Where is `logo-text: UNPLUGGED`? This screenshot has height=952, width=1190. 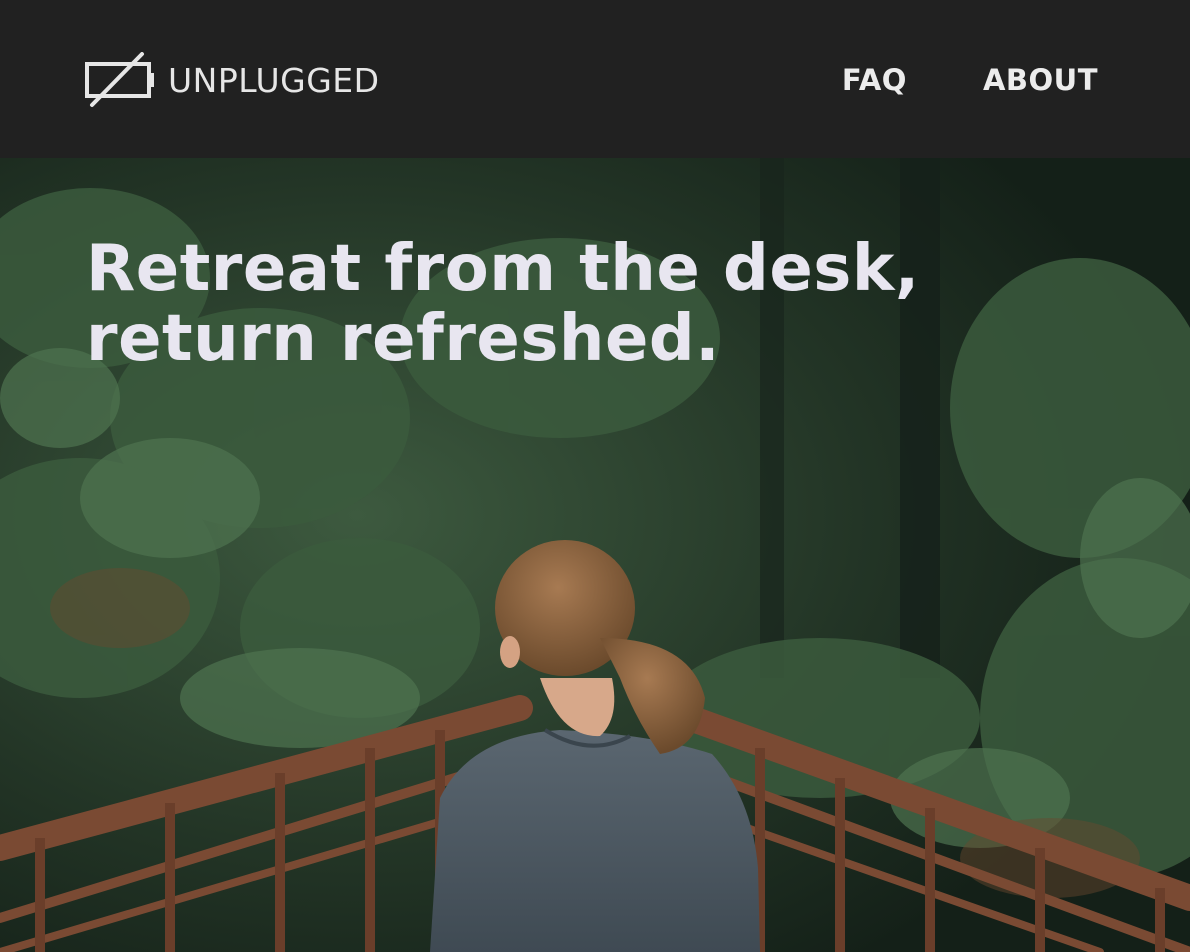 logo-text: UNPLUGGED is located at coordinates (274, 80).